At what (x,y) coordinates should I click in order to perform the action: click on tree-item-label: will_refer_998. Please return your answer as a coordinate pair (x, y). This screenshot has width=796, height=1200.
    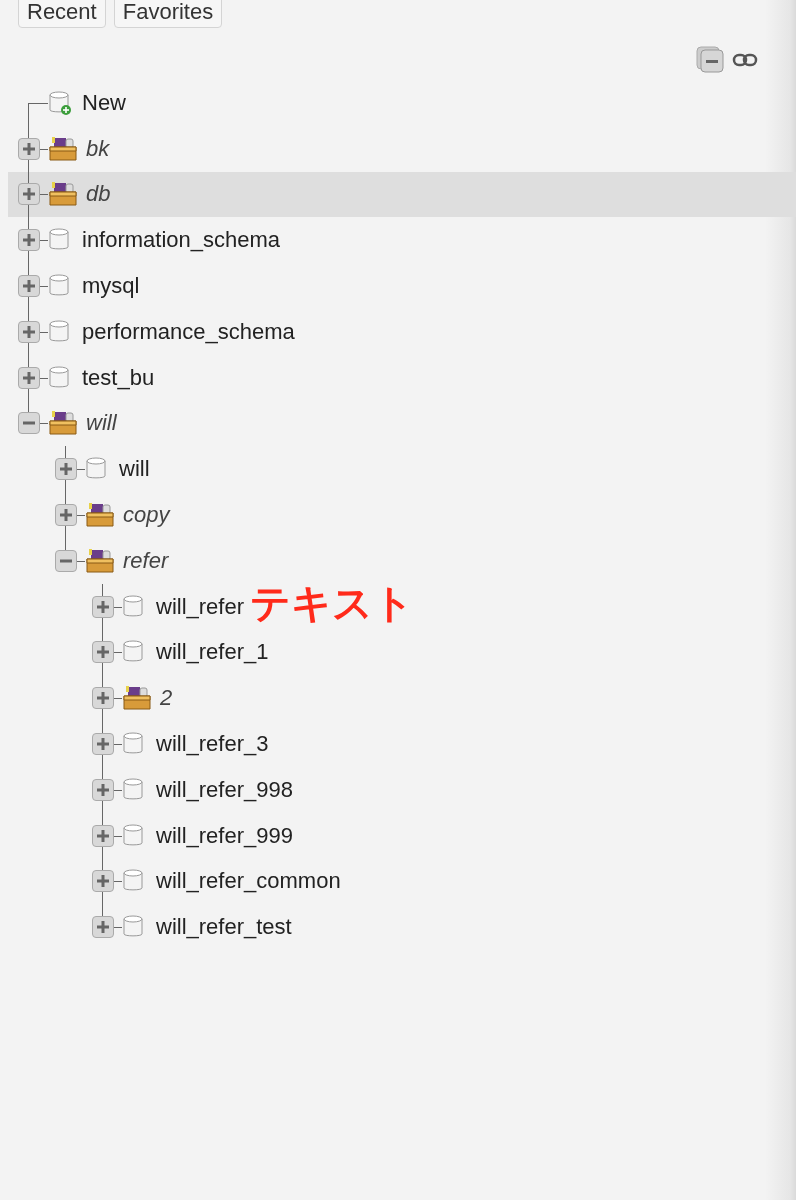
    Looking at the image, I should click on (224, 789).